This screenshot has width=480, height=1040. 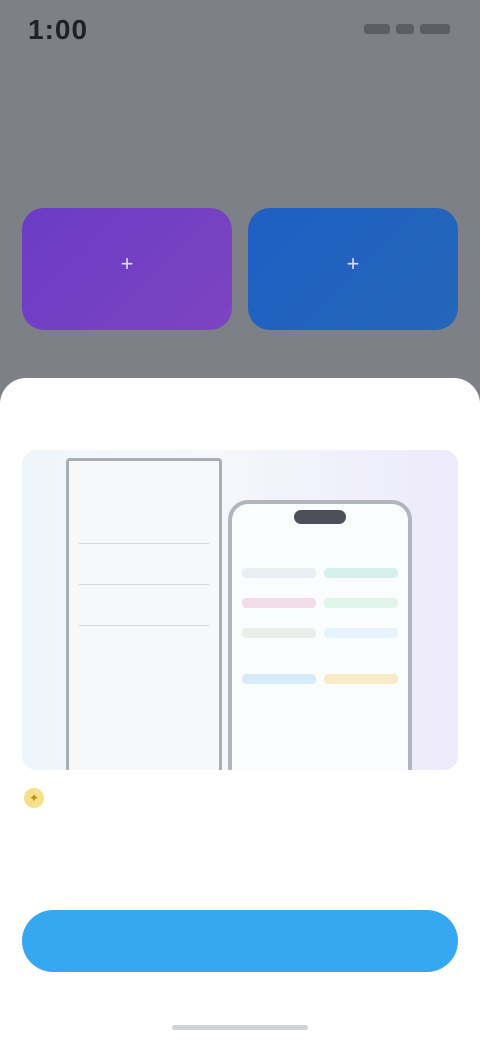 What do you see at coordinates (435, 29) in the screenshot?
I see `battery-icon` at bounding box center [435, 29].